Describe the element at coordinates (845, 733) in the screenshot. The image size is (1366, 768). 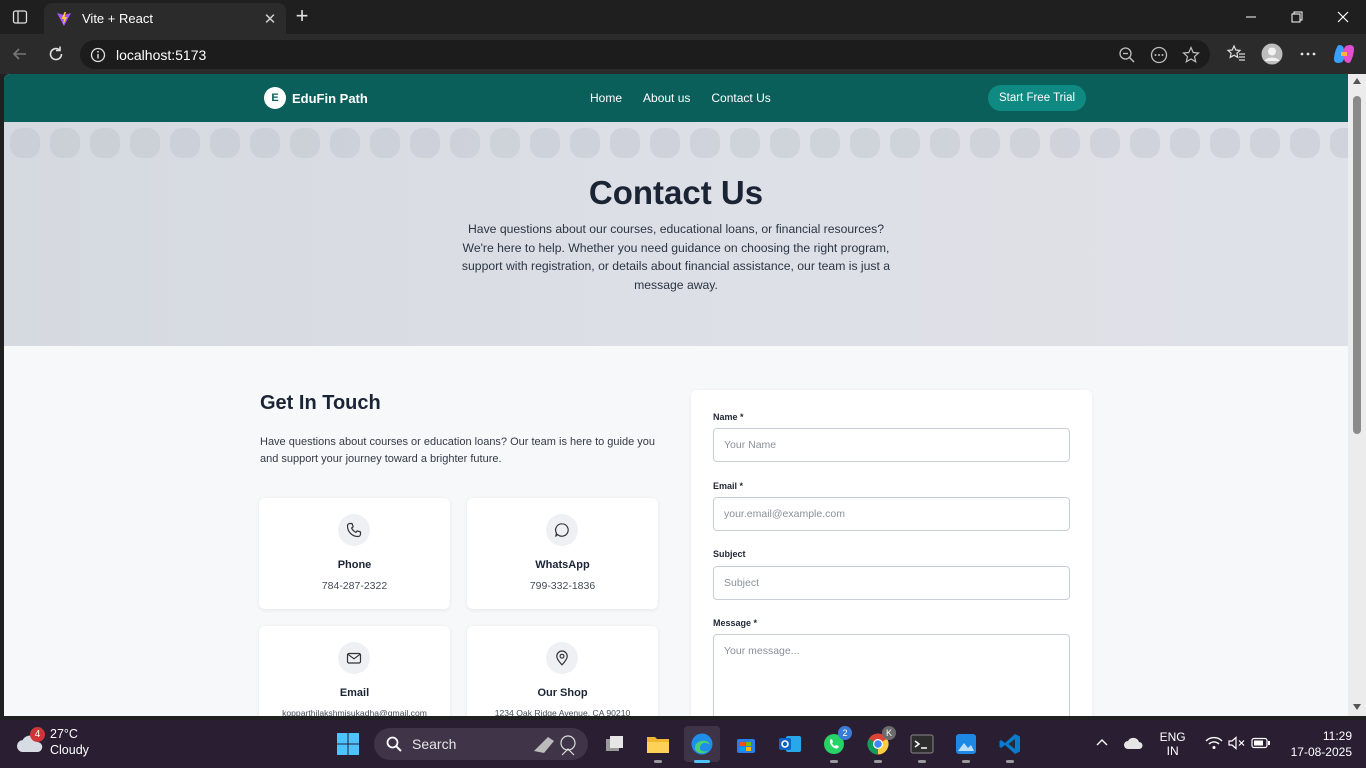
I see `whatsapp-badge: 2` at that location.